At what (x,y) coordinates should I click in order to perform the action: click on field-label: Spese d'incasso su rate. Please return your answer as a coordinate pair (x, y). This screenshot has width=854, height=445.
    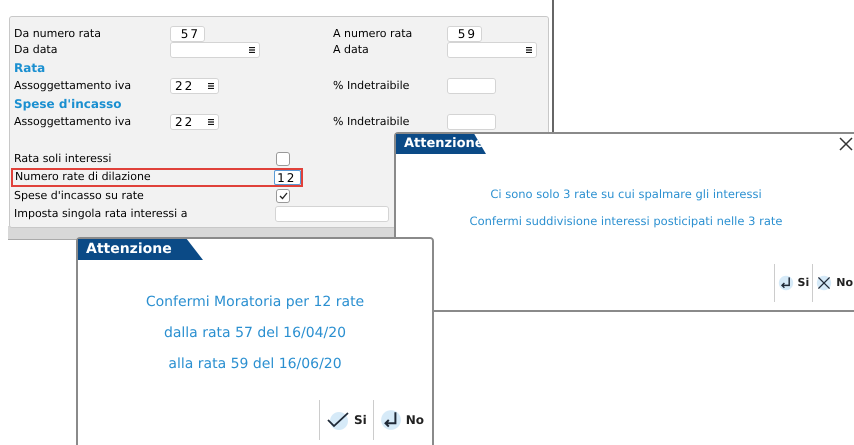
    Looking at the image, I should click on (79, 196).